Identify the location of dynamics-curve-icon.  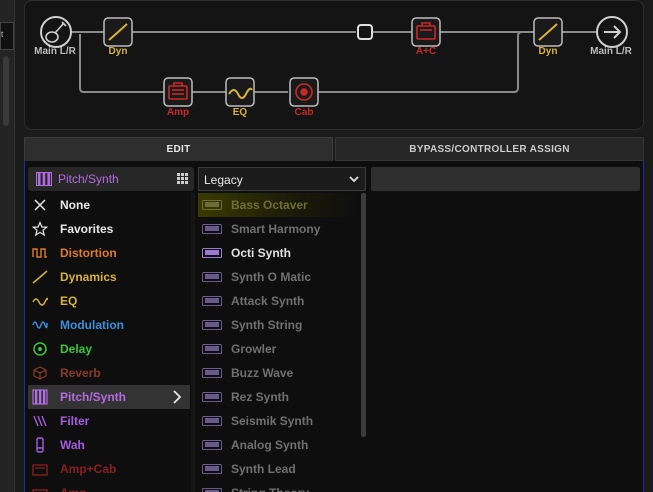
(40, 277).